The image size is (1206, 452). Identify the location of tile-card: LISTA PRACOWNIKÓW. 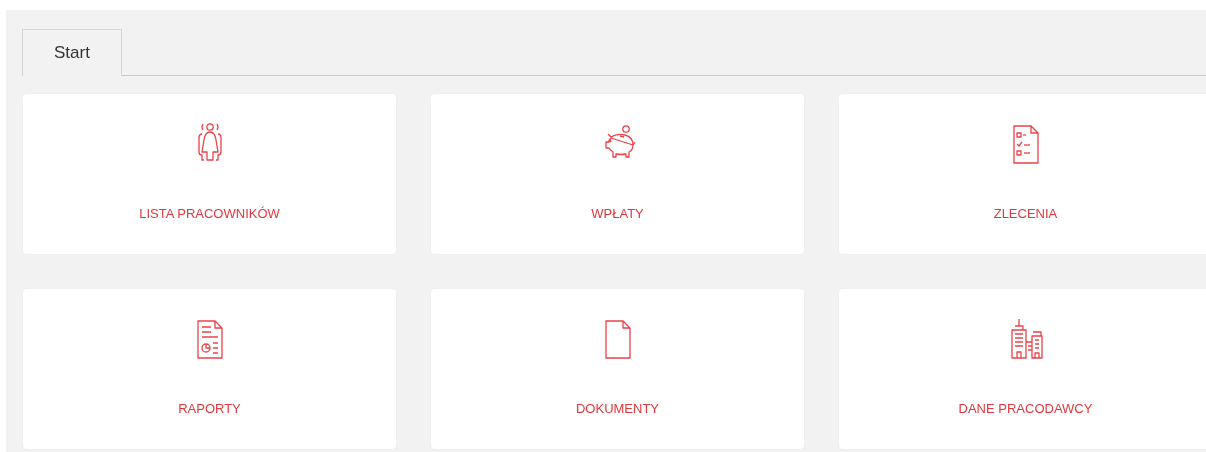
(209, 174).